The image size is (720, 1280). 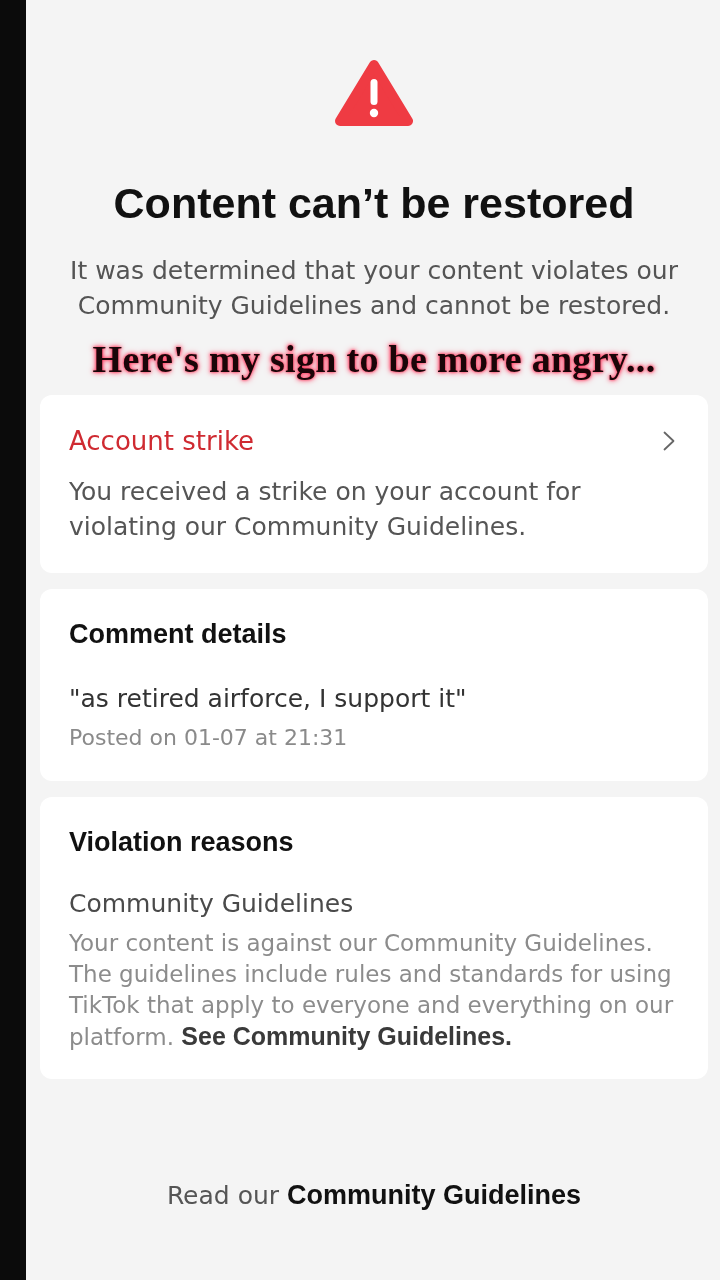 What do you see at coordinates (374, 203) in the screenshot?
I see `page-title: Content can’t be restored` at bounding box center [374, 203].